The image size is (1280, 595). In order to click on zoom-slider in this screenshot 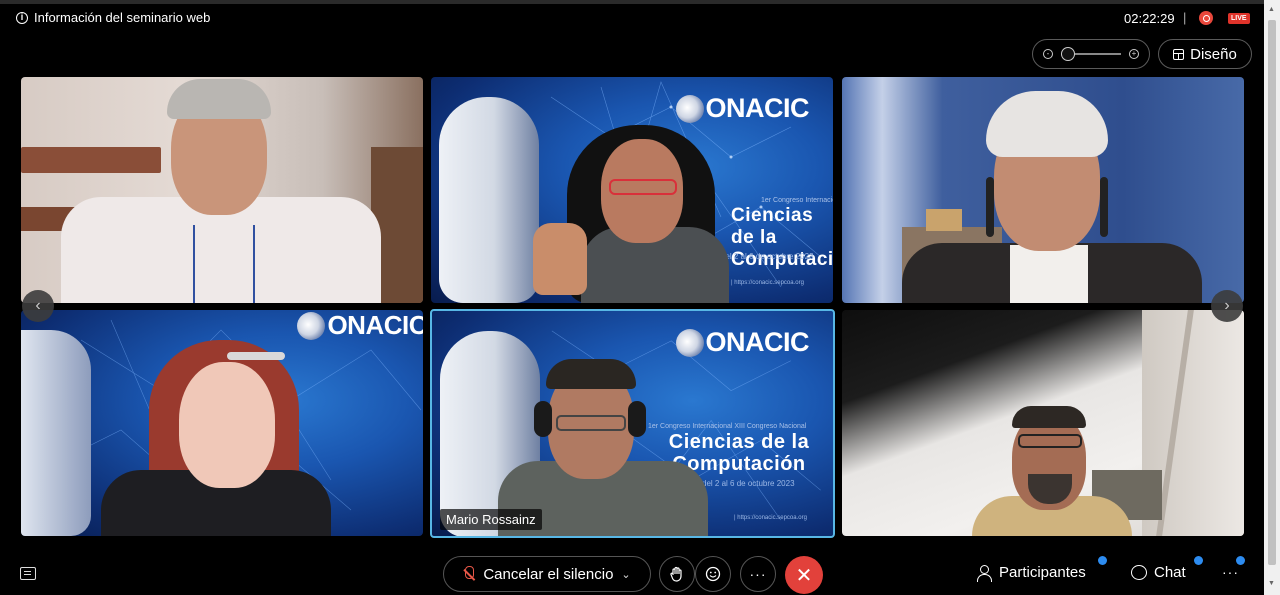, I will do `click(1091, 54)`.